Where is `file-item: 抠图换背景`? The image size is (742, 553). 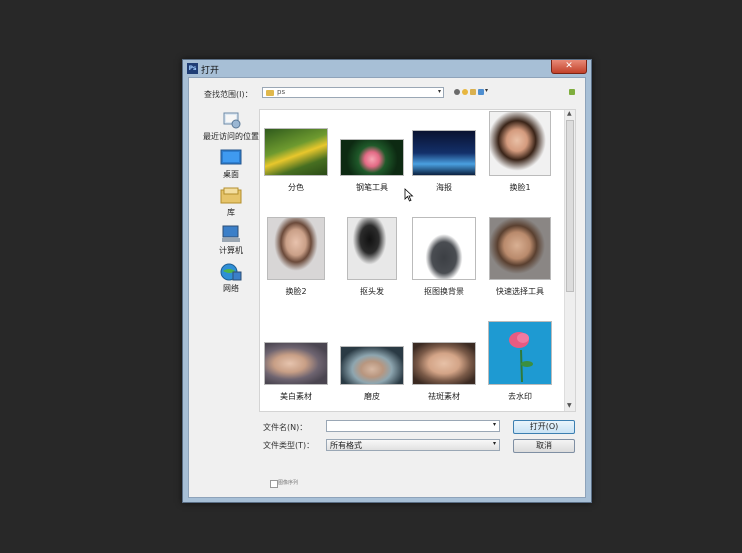
file-item: 抠图换背景 is located at coordinates (444, 257).